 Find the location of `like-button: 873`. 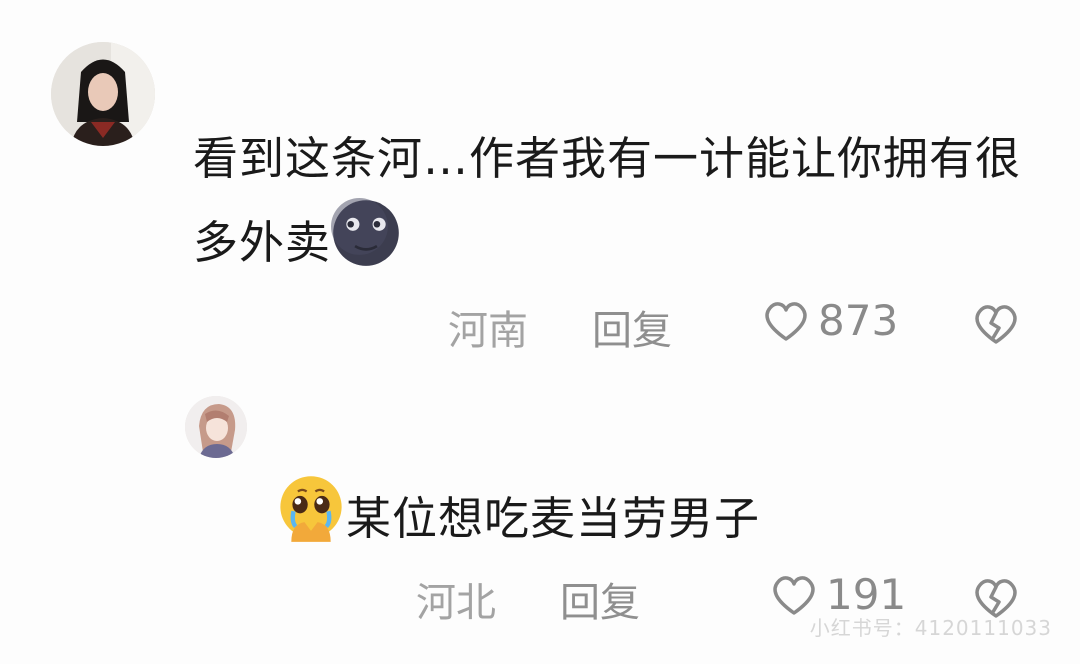

like-button: 873 is located at coordinates (830, 320).